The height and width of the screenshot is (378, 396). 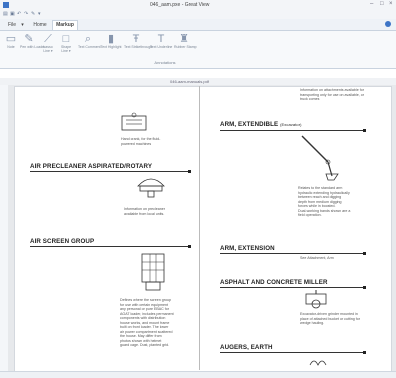 I want to click on title-bar: 046_aam.pxe - Great View – □ ×, so click(x=198, y=5).